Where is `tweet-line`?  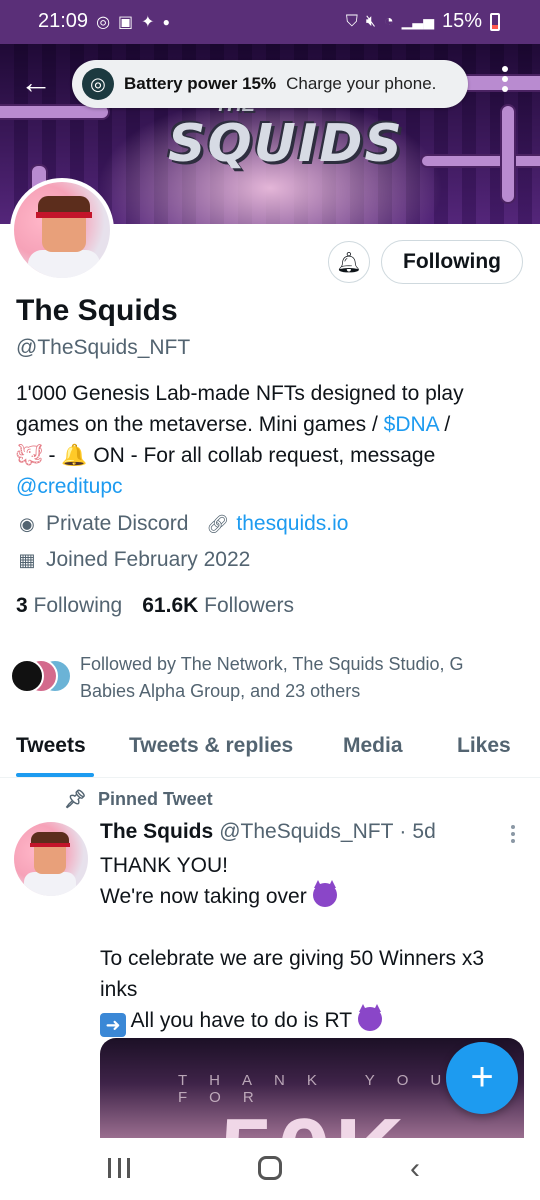
tweet-line is located at coordinates (315, 927).